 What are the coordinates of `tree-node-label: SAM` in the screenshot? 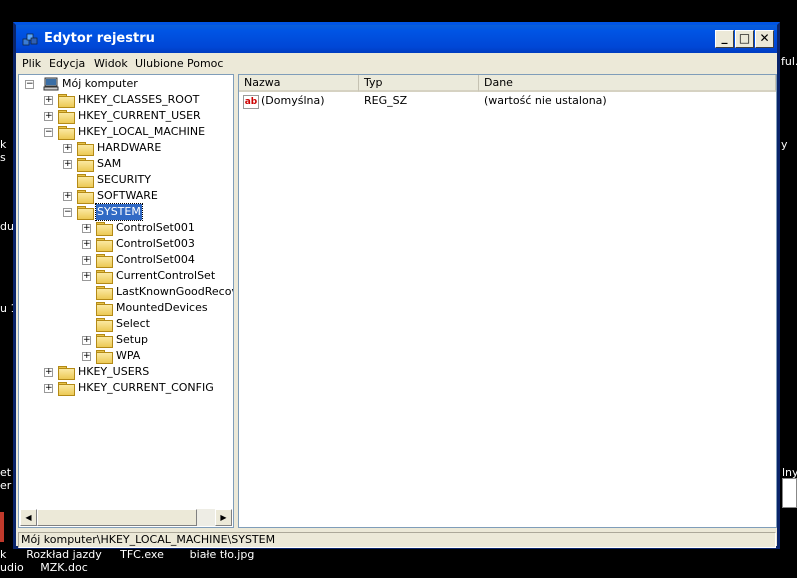 It's located at (109, 163).